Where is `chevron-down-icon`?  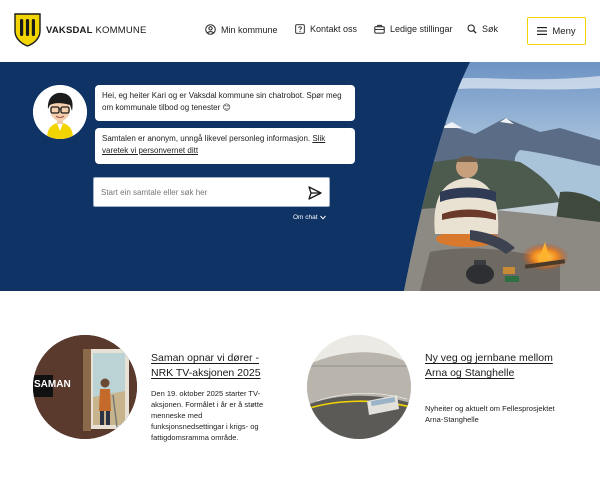 chevron-down-icon is located at coordinates (322, 217).